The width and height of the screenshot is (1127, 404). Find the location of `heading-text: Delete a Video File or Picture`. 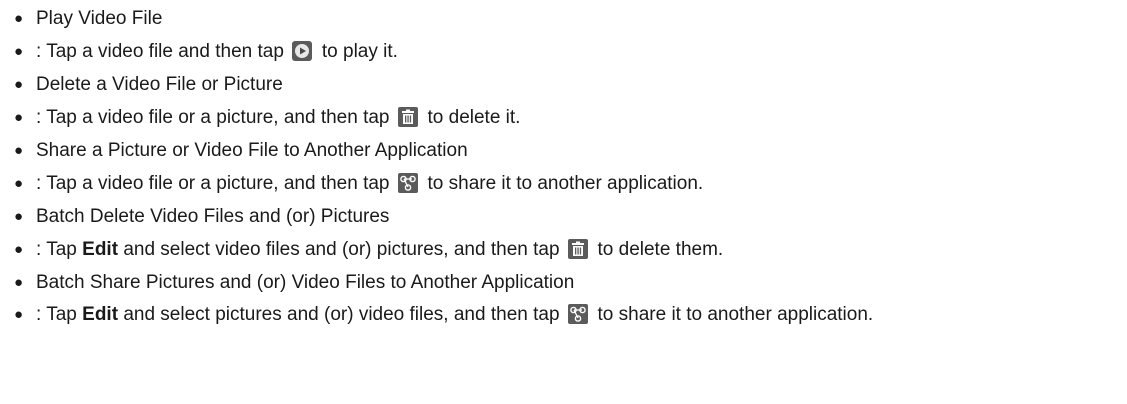

heading-text: Delete a Video File or Picture is located at coordinates (159, 84).